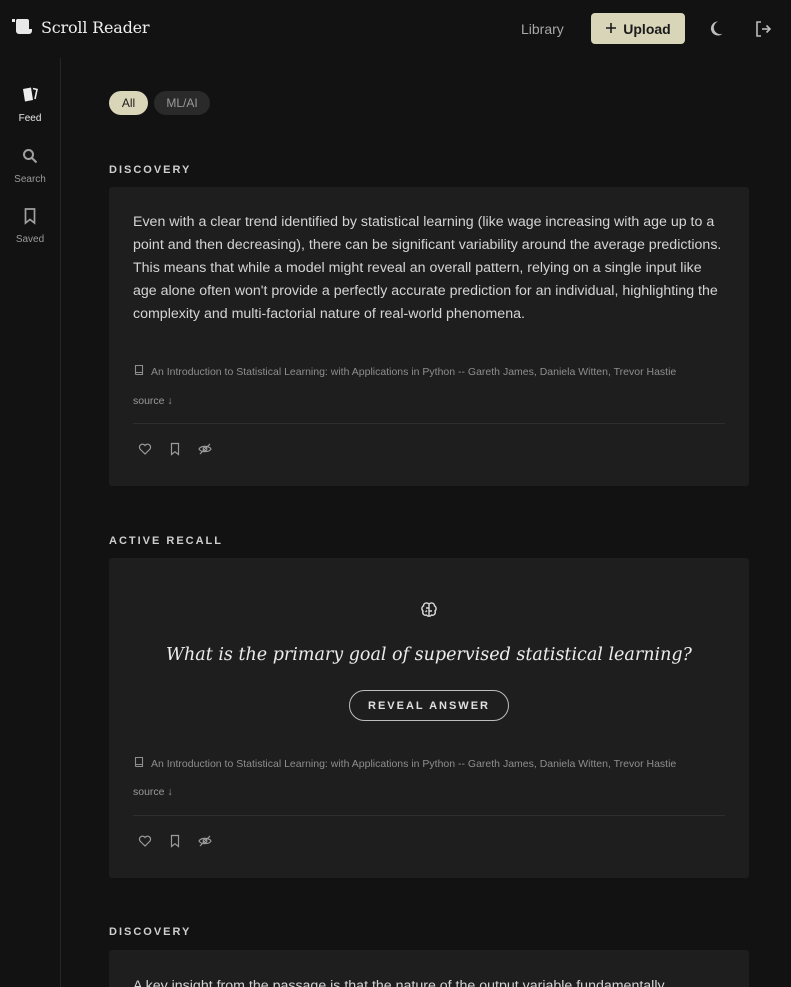  Describe the element at coordinates (542, 29) in the screenshot. I see `nav-library-link: Library` at that location.